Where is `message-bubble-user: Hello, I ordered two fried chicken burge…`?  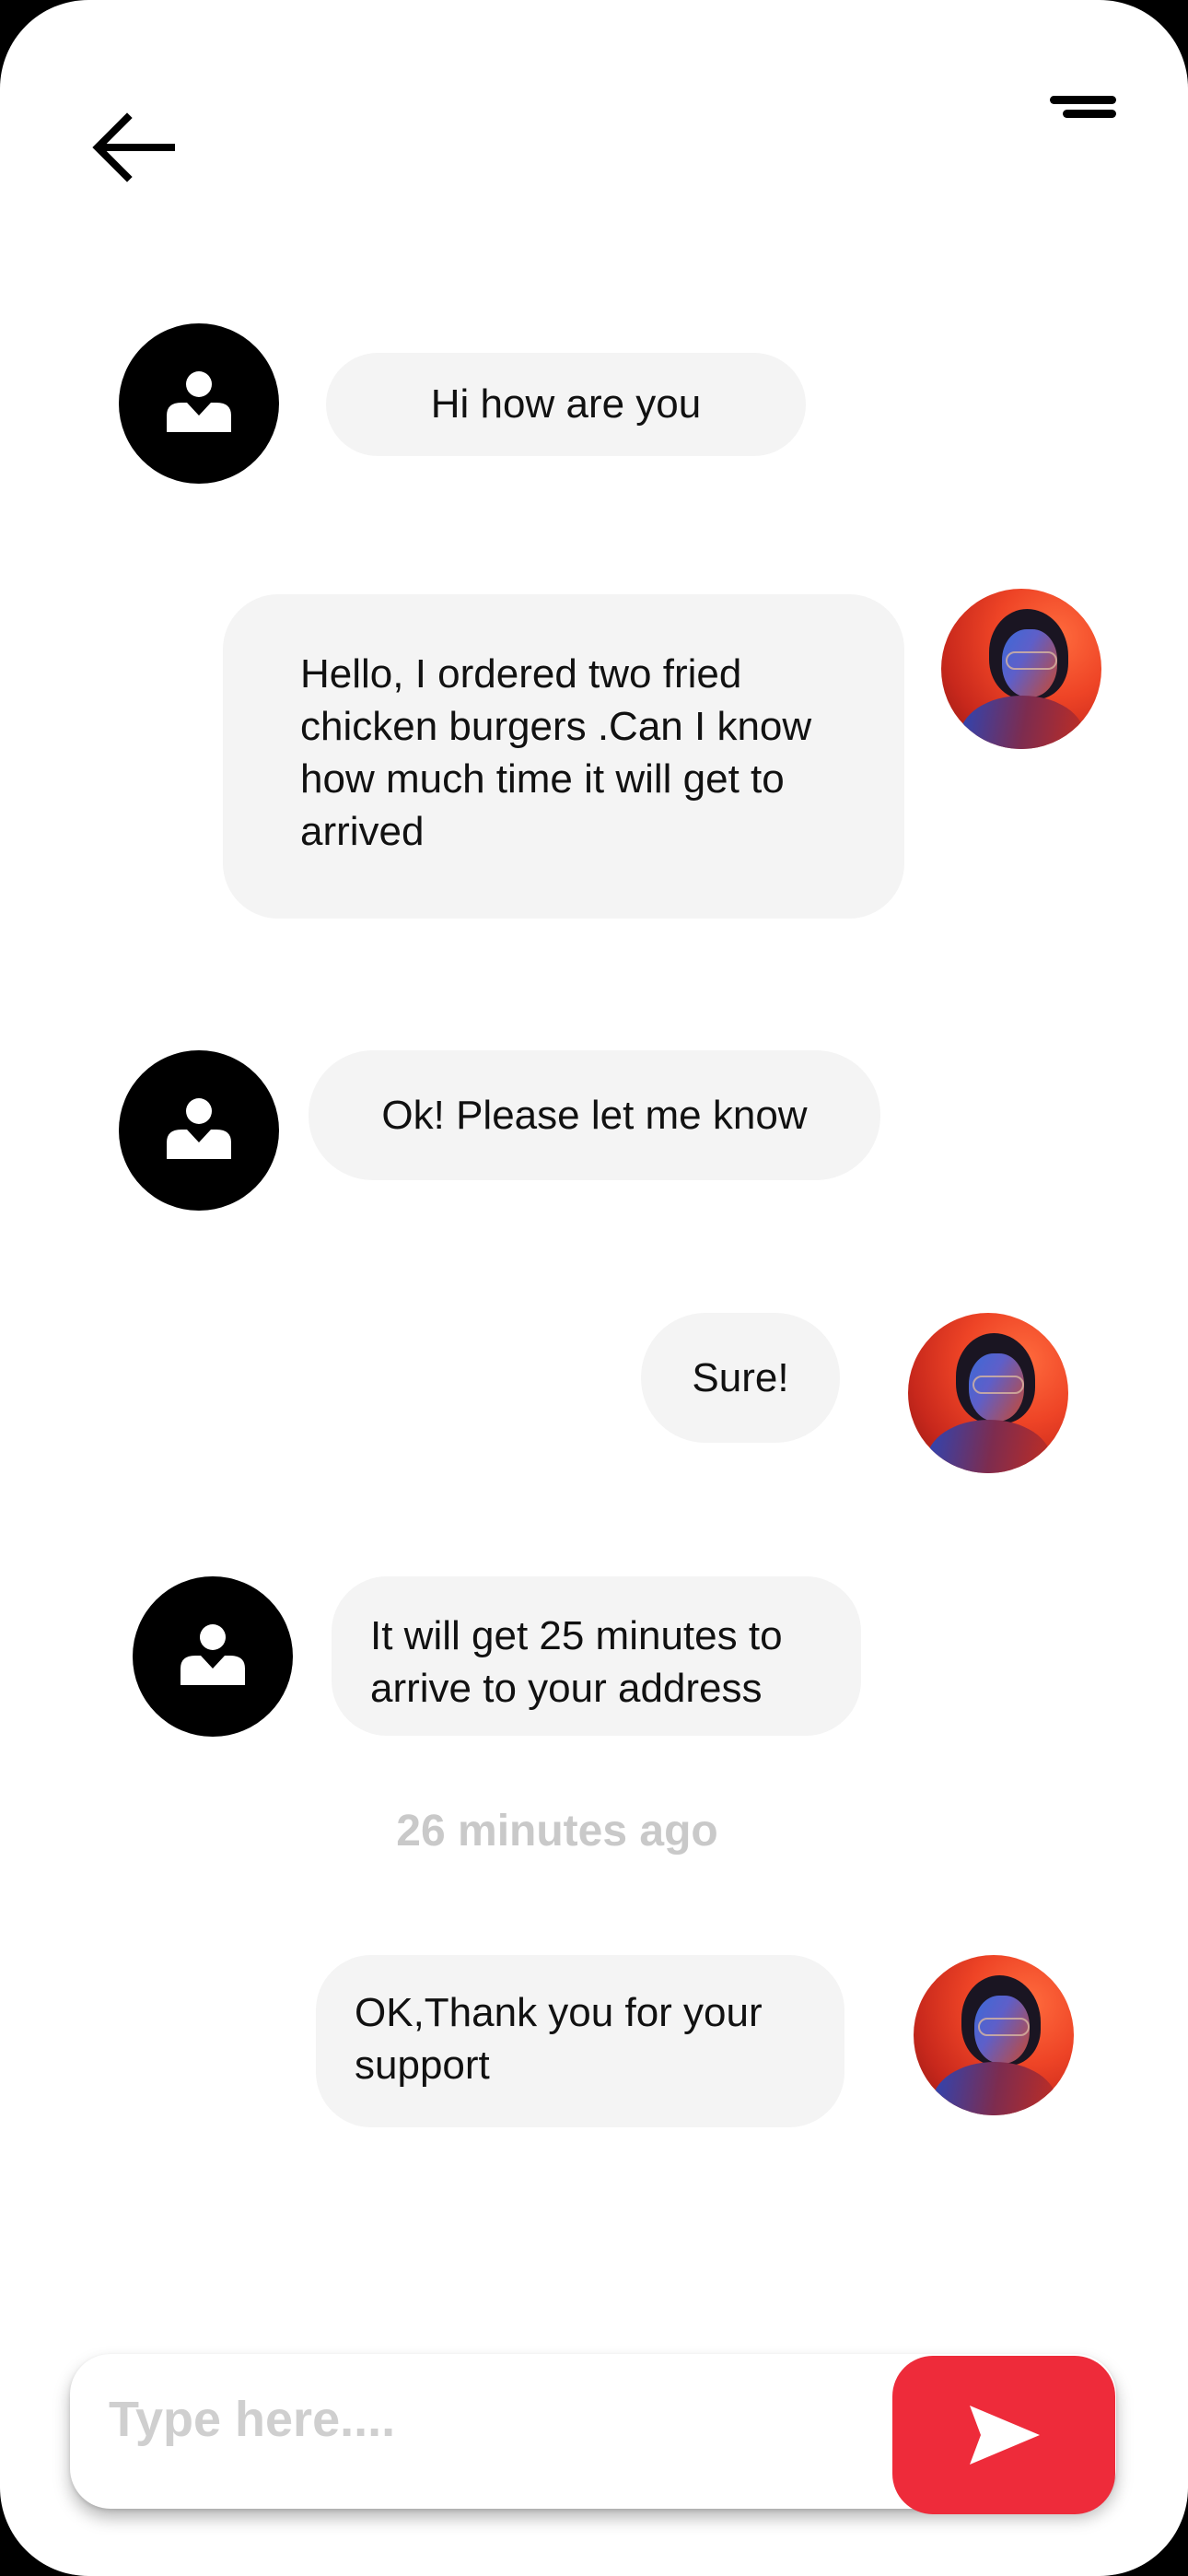
message-bubble-user: Hello, I ordered two fried chicken burge… is located at coordinates (563, 756).